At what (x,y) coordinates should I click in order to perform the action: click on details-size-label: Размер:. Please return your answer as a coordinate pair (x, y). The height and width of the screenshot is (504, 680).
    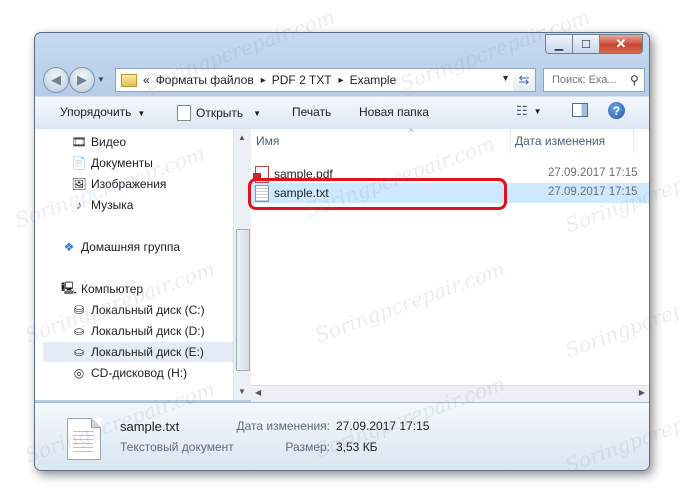
    Looking at the image, I should click on (307, 447).